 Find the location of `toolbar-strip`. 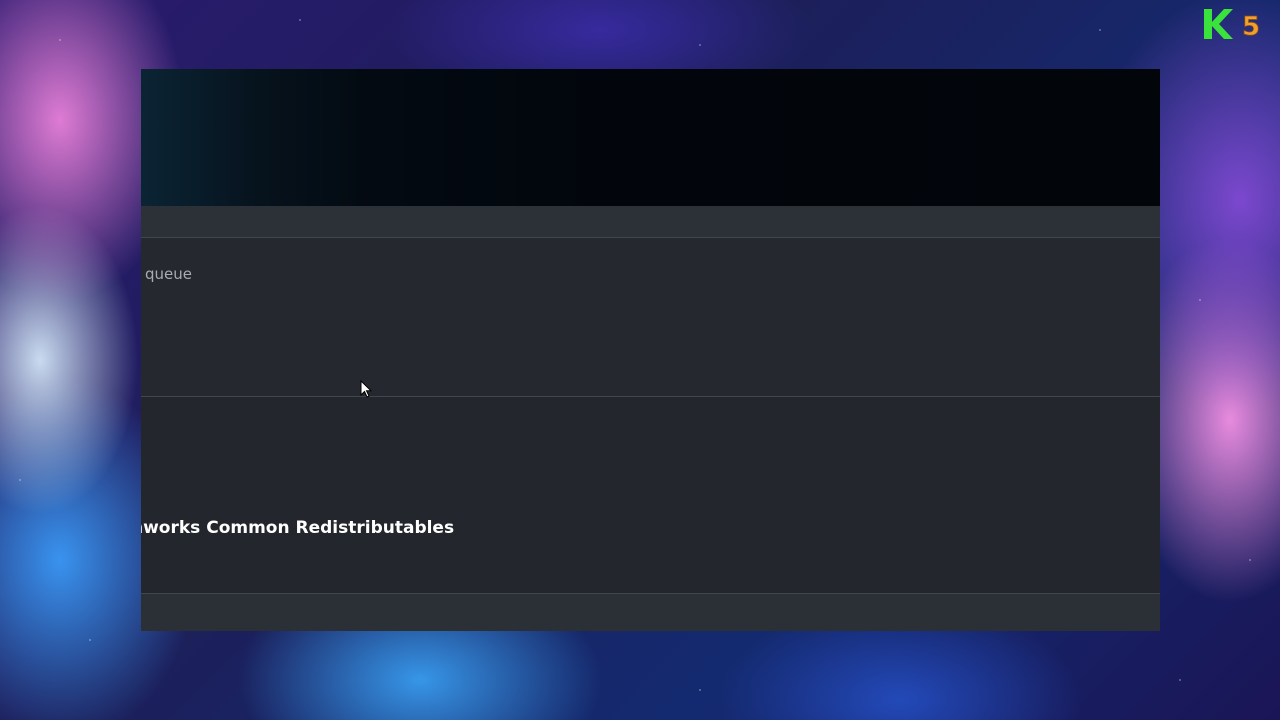

toolbar-strip is located at coordinates (650, 221).